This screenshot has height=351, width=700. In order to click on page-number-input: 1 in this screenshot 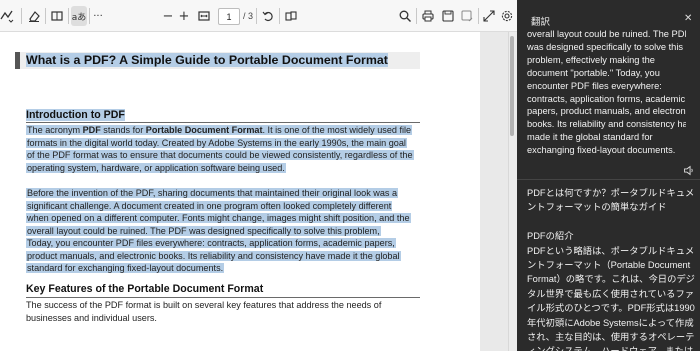, I will do `click(229, 16)`.